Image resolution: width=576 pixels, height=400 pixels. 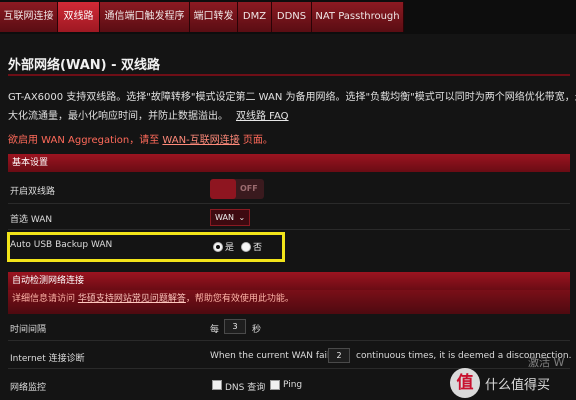 What do you see at coordinates (289, 163) in the screenshot?
I see `basic-settings-header: 基本设置` at bounding box center [289, 163].